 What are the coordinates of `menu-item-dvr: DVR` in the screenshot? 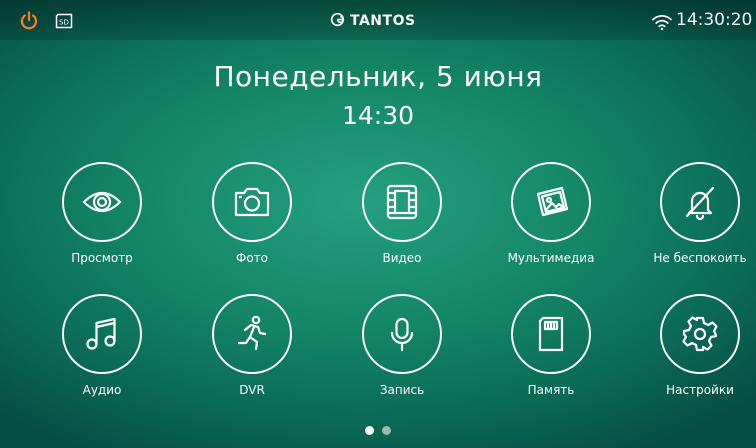 It's located at (252, 345).